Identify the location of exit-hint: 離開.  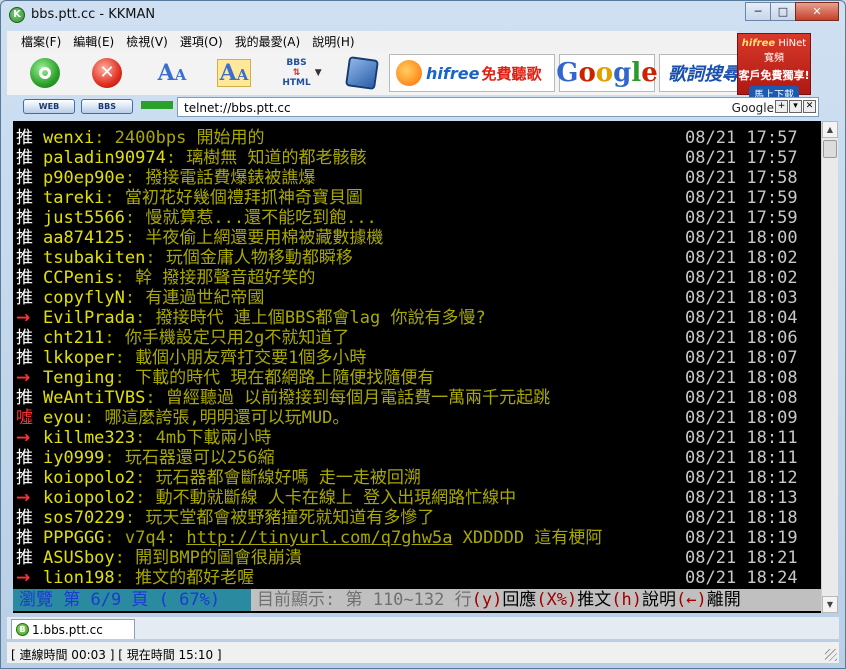
(723, 600).